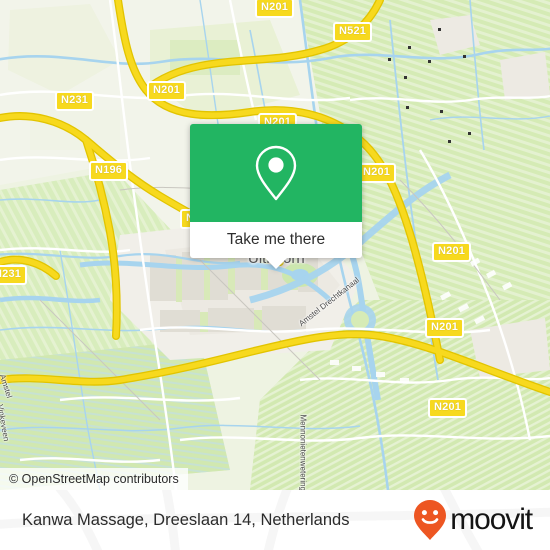 The image size is (550, 550). I want to click on road-shield: N521, so click(353, 32).